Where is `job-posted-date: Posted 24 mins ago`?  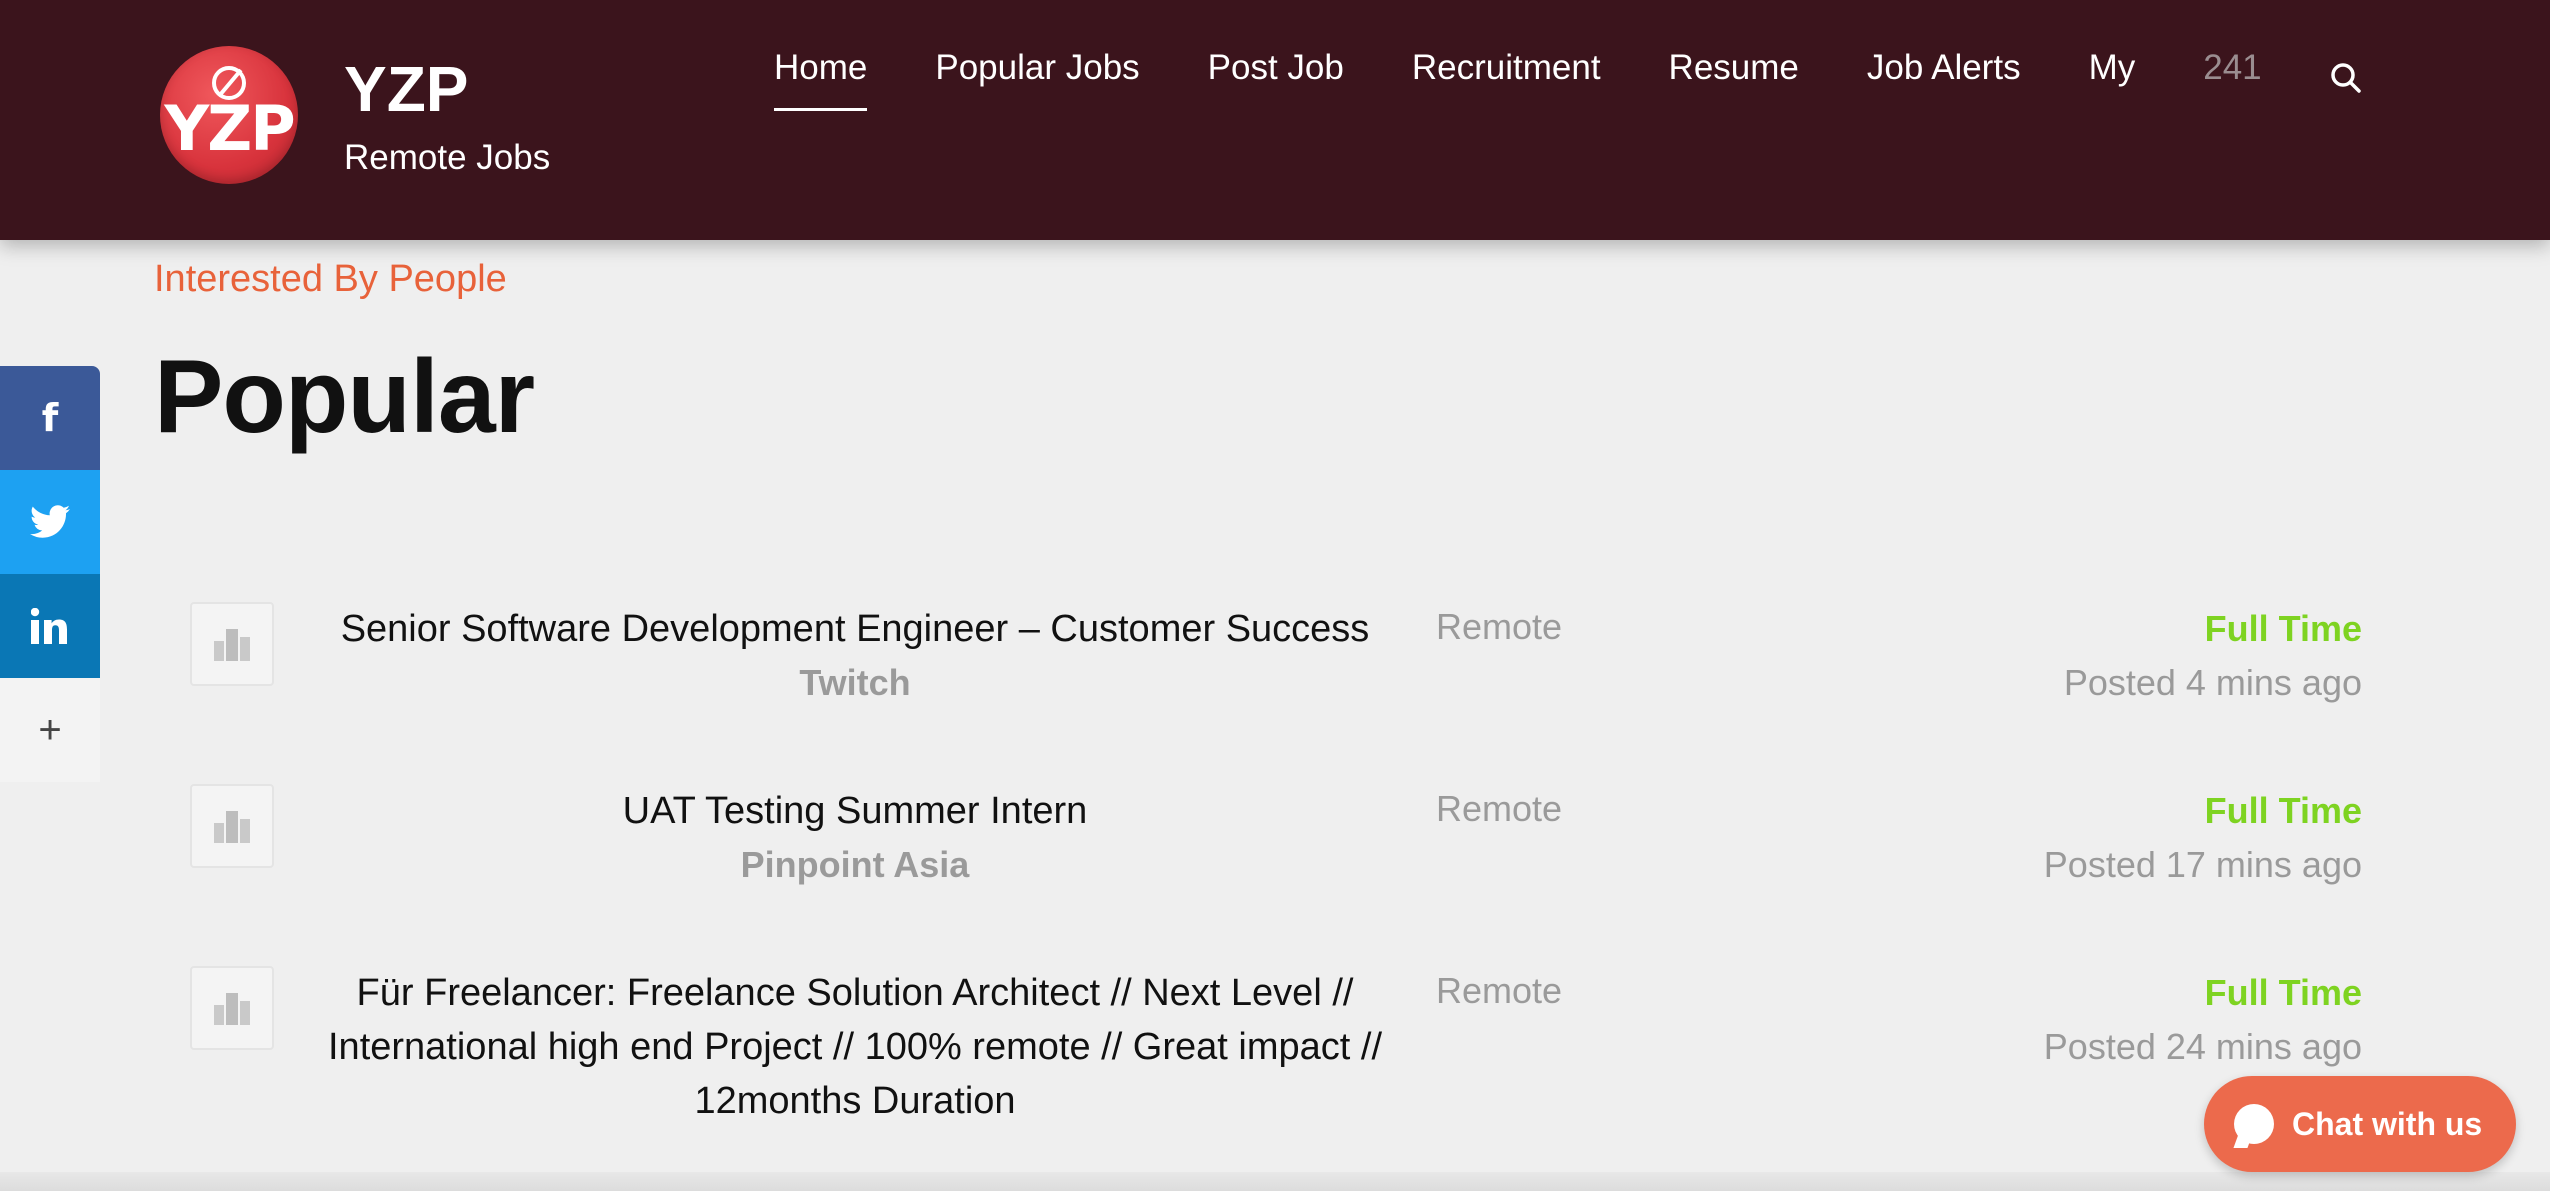 job-posted-date: Posted 24 mins ago is located at coordinates (2202, 1046).